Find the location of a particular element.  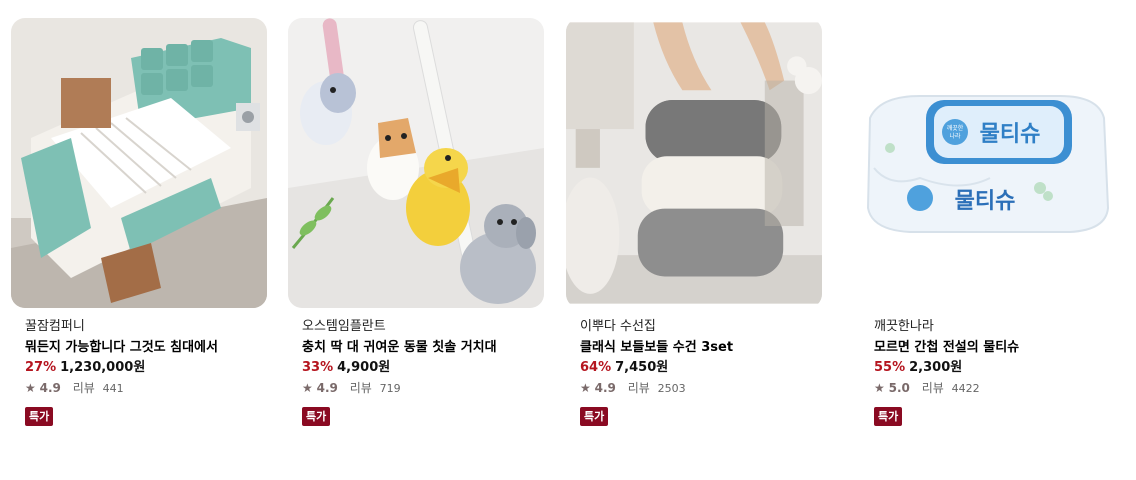

toothbrush-holder-image is located at coordinates (416, 163).